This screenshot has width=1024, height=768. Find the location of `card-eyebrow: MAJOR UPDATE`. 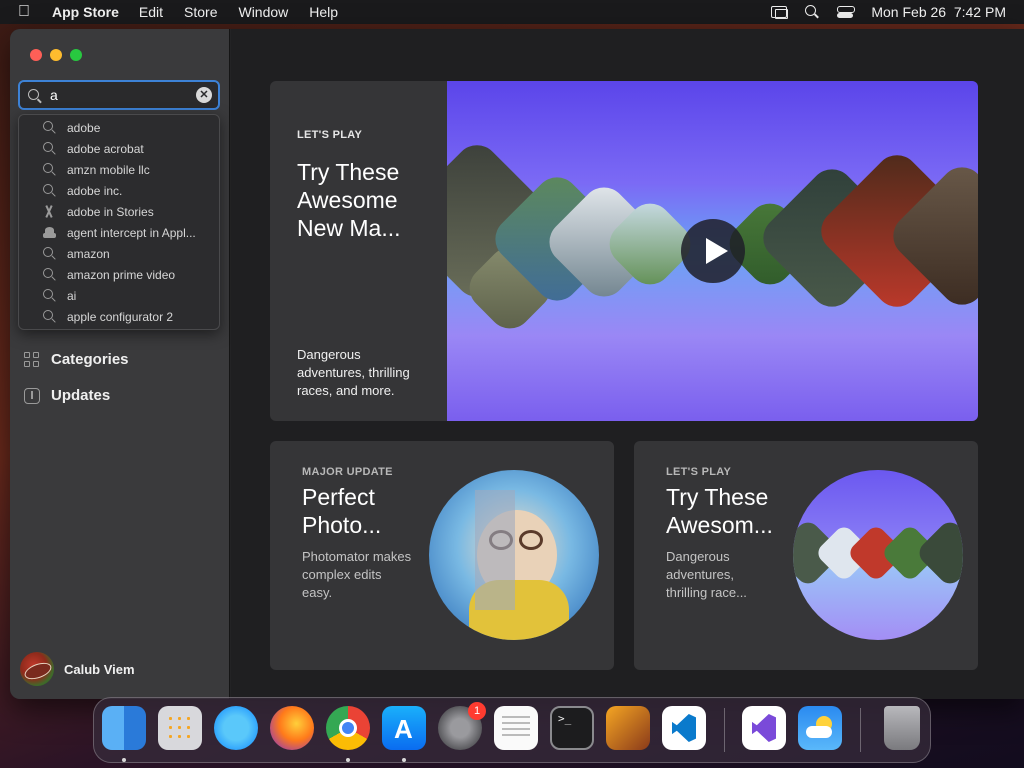

card-eyebrow: MAJOR UPDATE is located at coordinates (347, 472).